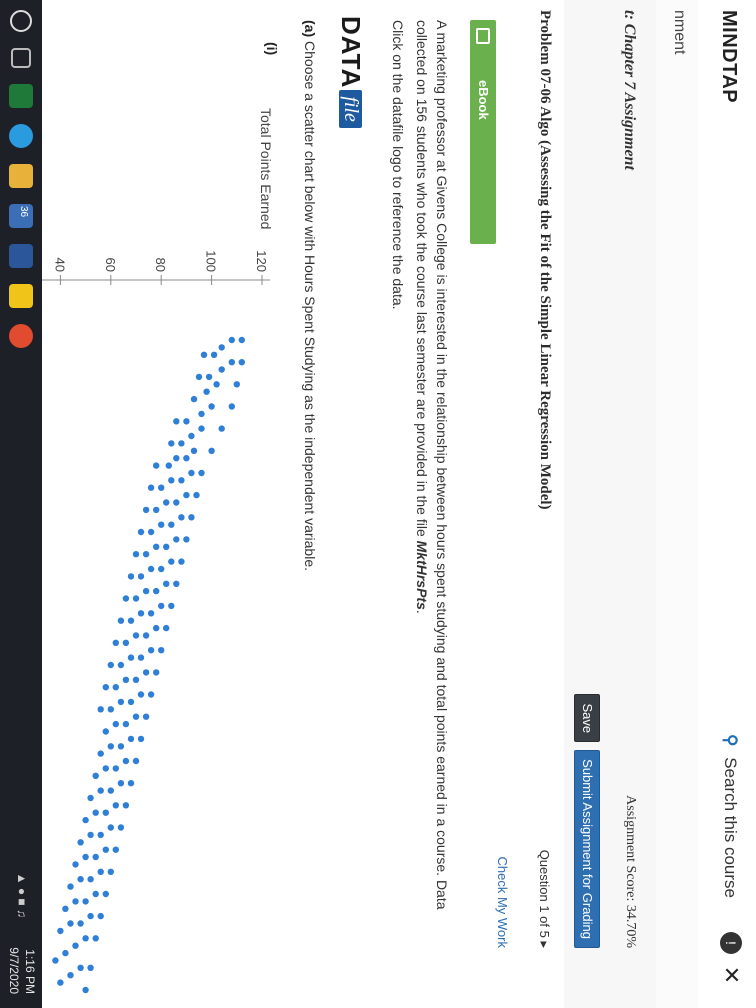 The height and width of the screenshot is (1008, 756). What do you see at coordinates (728, 56) in the screenshot?
I see `brand-logo: MINDTAP` at bounding box center [728, 56].